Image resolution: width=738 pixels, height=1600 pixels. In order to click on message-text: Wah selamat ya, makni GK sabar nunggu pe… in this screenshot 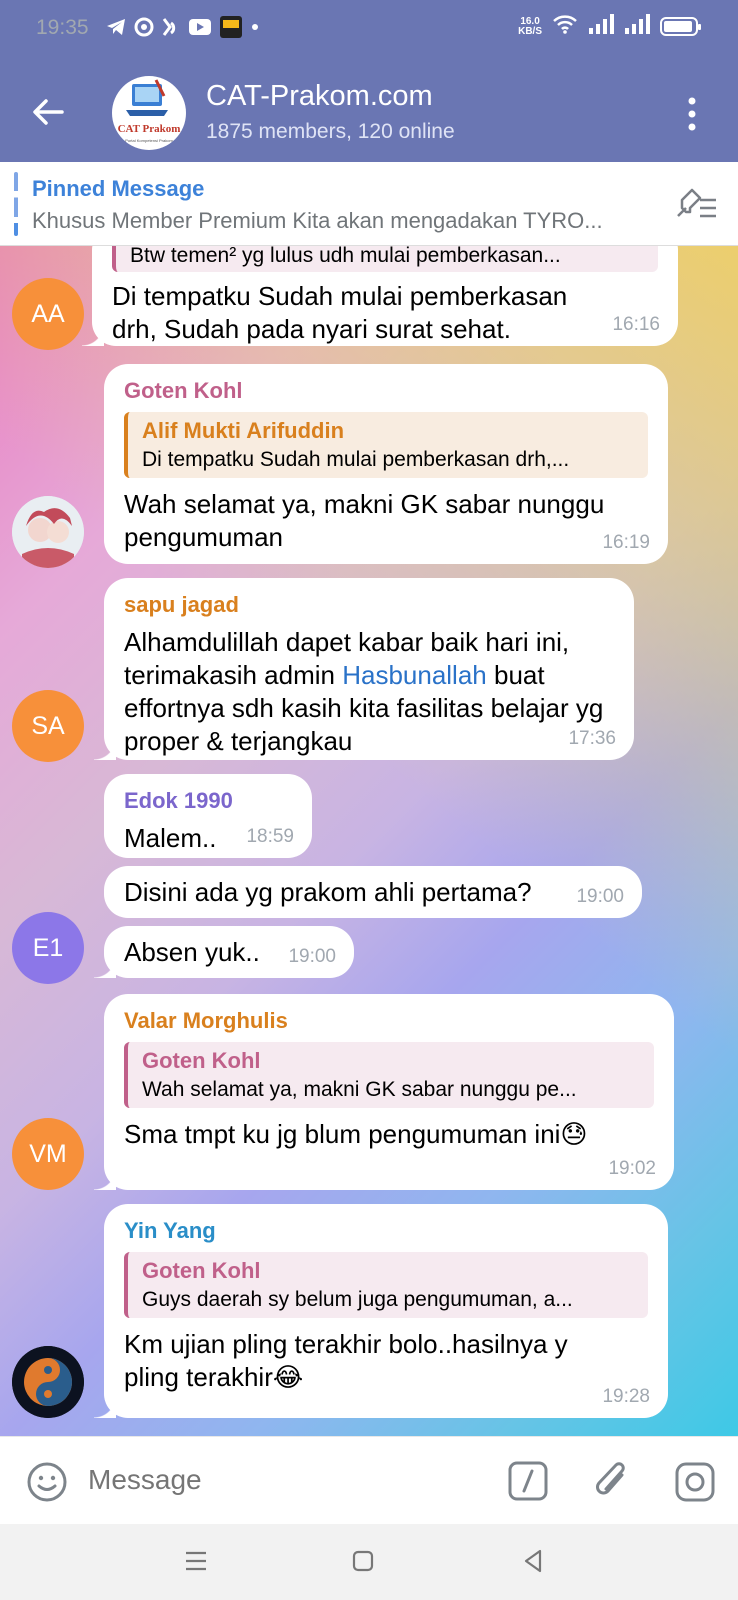, I will do `click(364, 520)`.